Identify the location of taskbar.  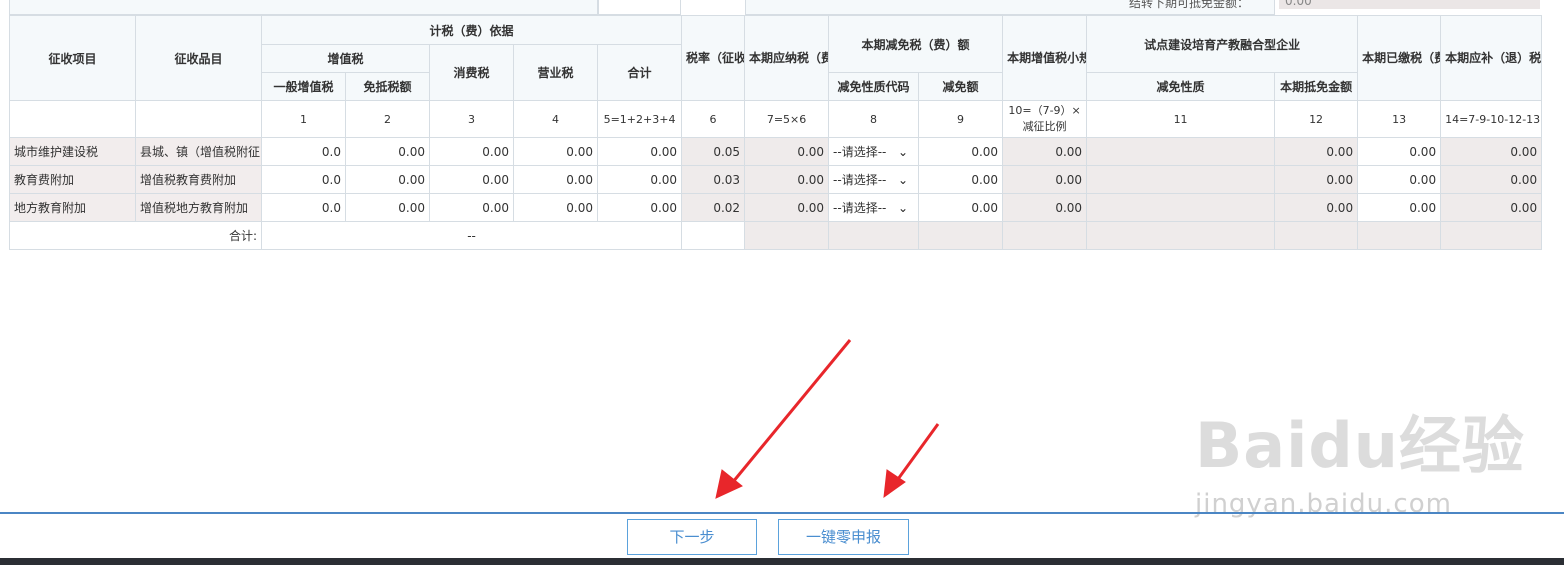
(782, 561).